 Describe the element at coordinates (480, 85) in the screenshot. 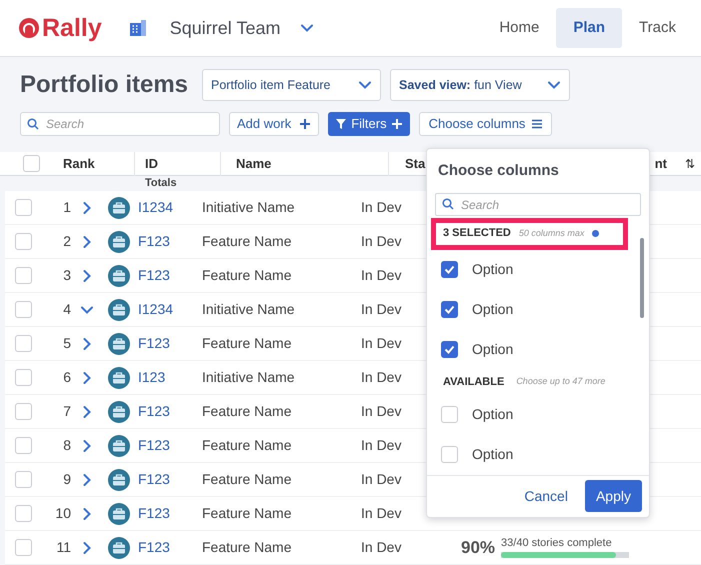

I see `saved-view-dropdown: Saved view: fun View` at that location.